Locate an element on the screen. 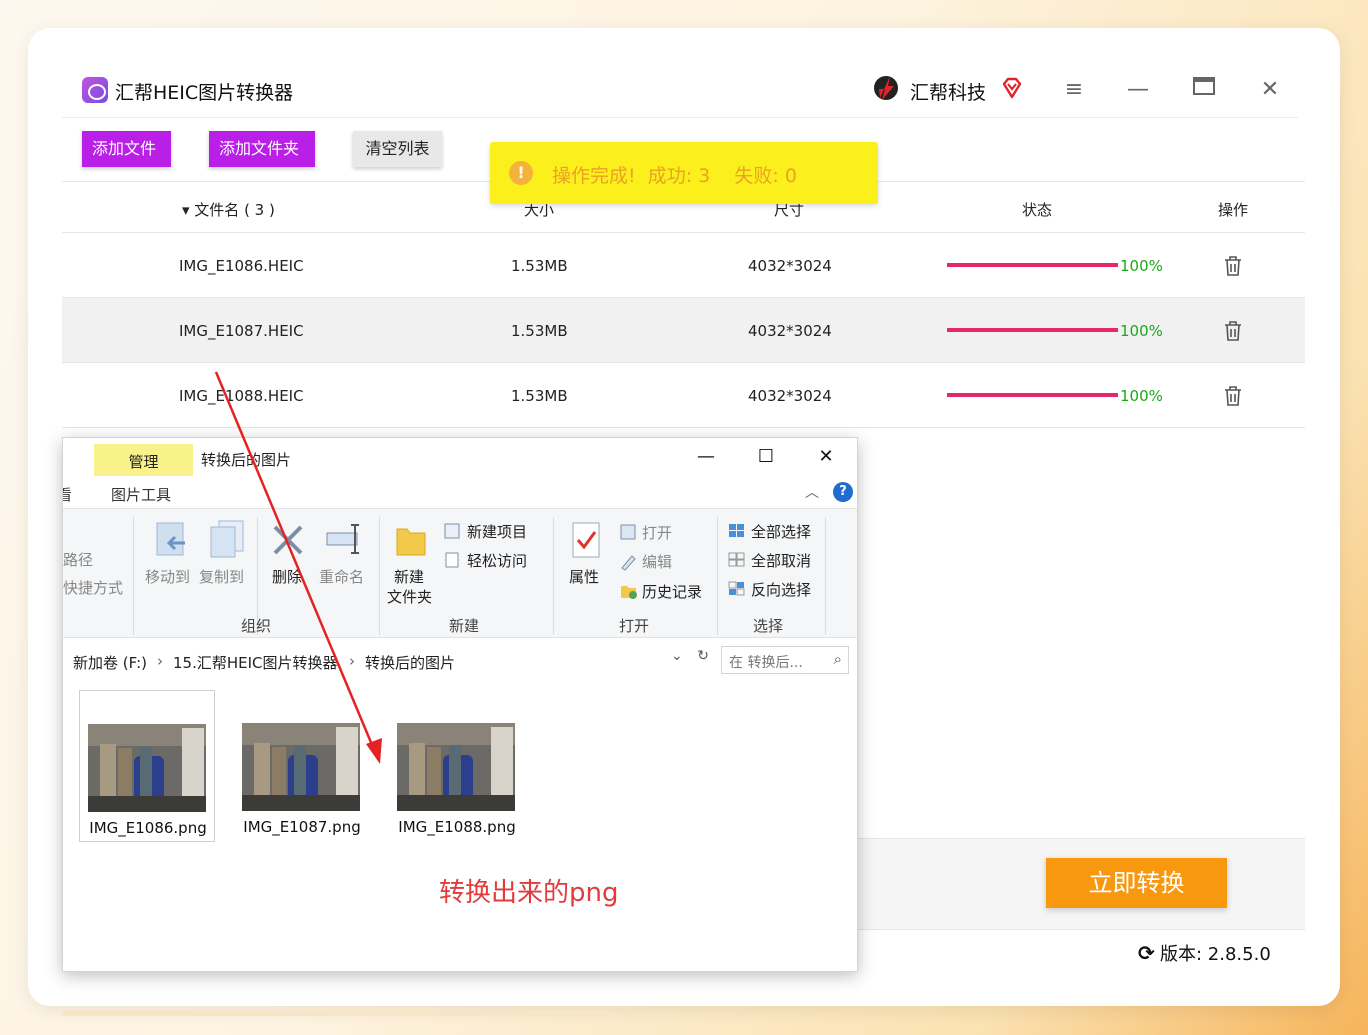  address-tools: ⌄ ↻ is located at coordinates (690, 656).